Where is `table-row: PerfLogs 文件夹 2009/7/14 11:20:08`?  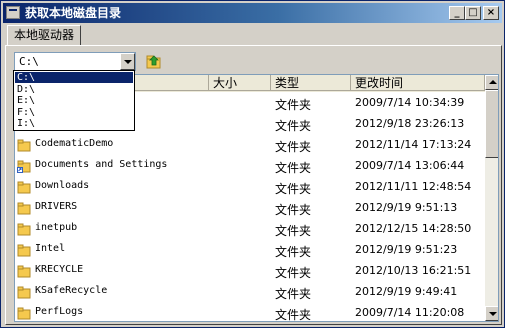 table-row: PerfLogs 文件夹 2009/7/14 11:20:08 is located at coordinates (250, 312).